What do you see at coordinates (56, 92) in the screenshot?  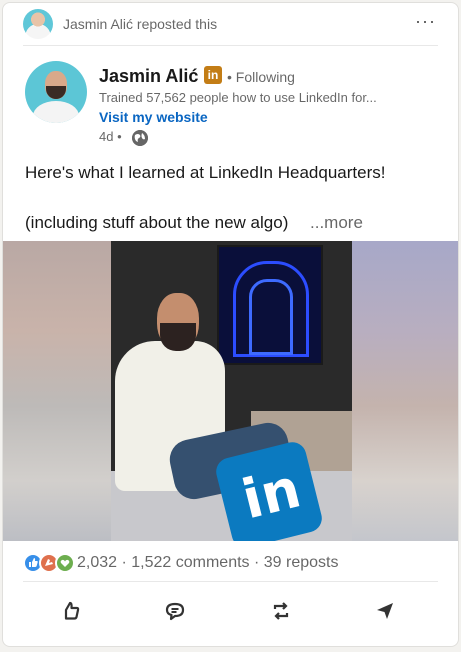 I see `author-avatar` at bounding box center [56, 92].